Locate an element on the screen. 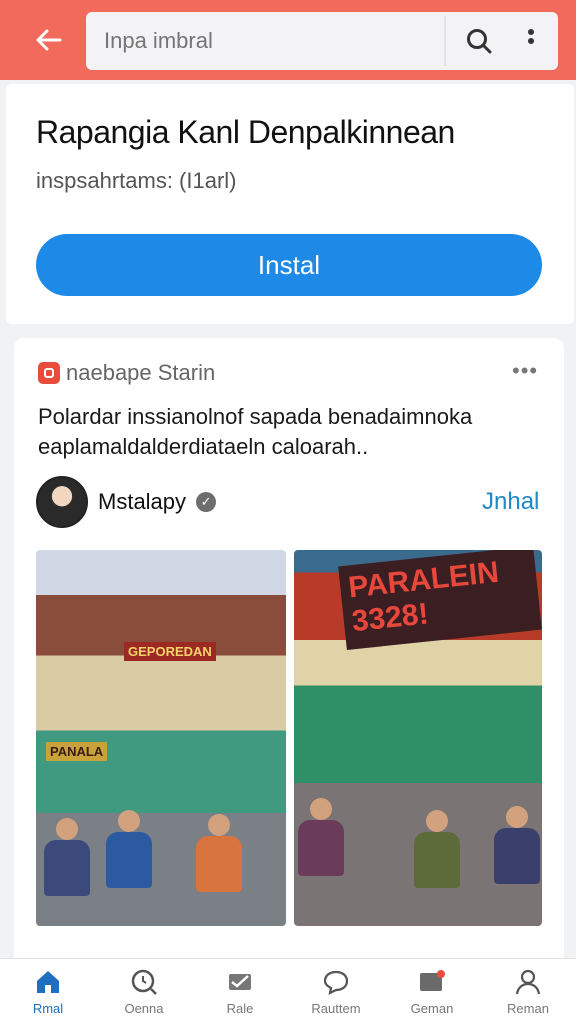 This screenshot has width=576, height=1024. nav-label: Reman is located at coordinates (528, 1008).